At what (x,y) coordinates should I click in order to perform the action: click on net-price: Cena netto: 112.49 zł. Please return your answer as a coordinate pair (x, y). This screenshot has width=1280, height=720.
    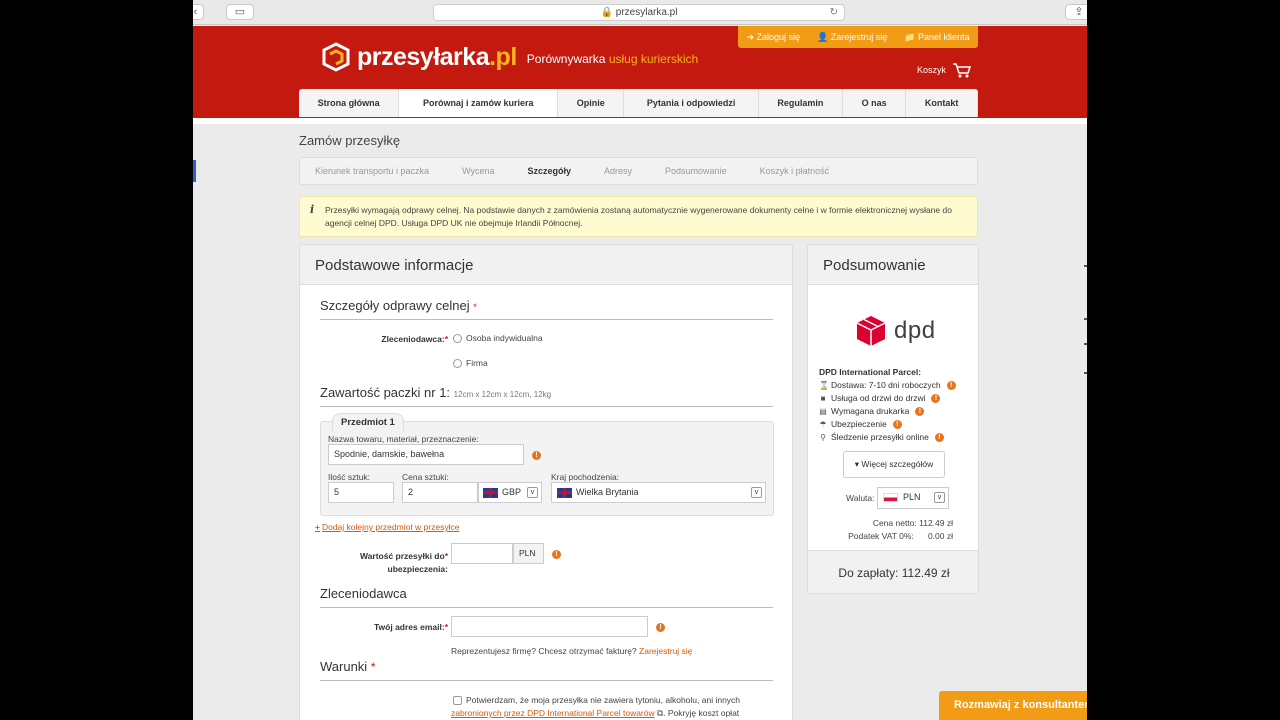
    Looking at the image, I should click on (912, 523).